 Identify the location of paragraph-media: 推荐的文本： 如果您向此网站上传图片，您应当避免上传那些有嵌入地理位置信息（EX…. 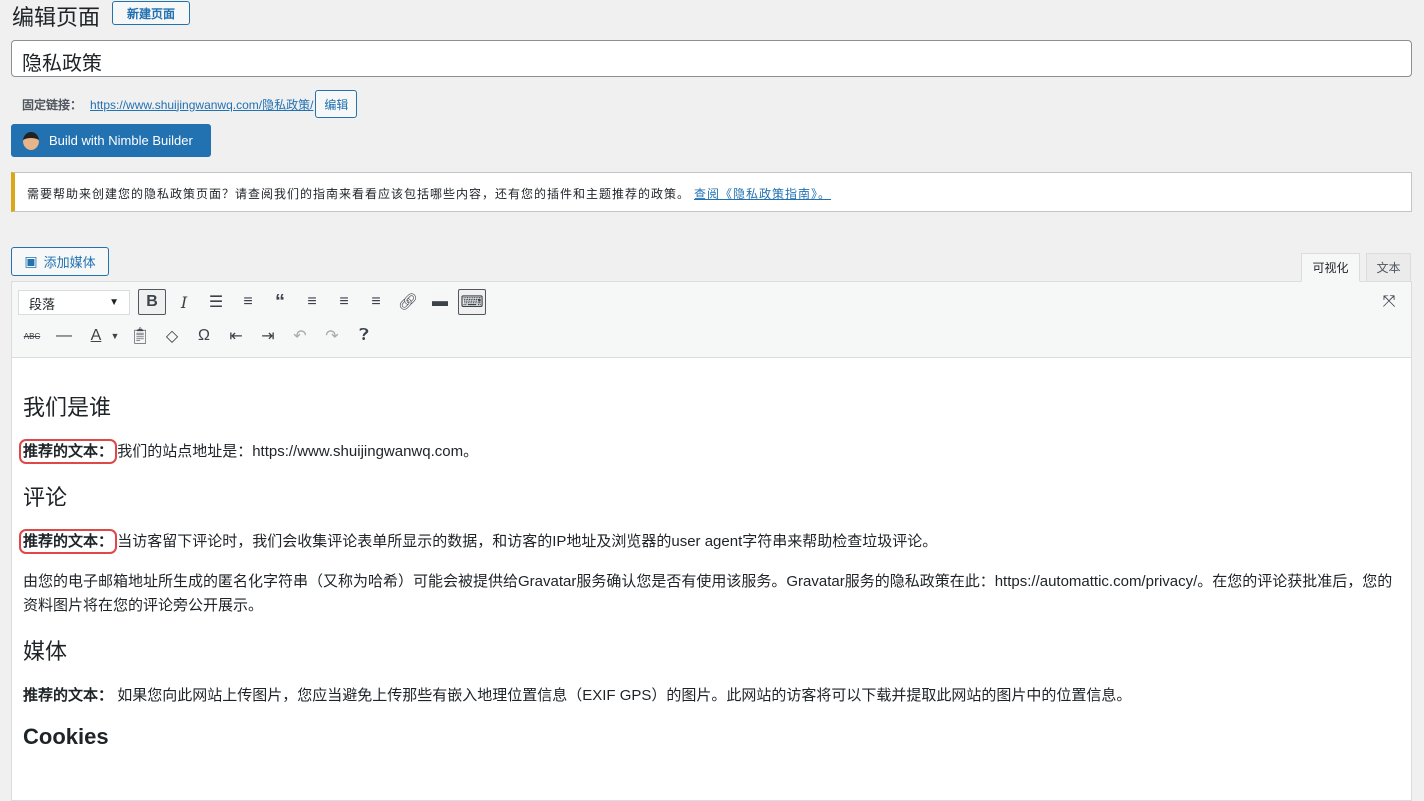
(711, 696).